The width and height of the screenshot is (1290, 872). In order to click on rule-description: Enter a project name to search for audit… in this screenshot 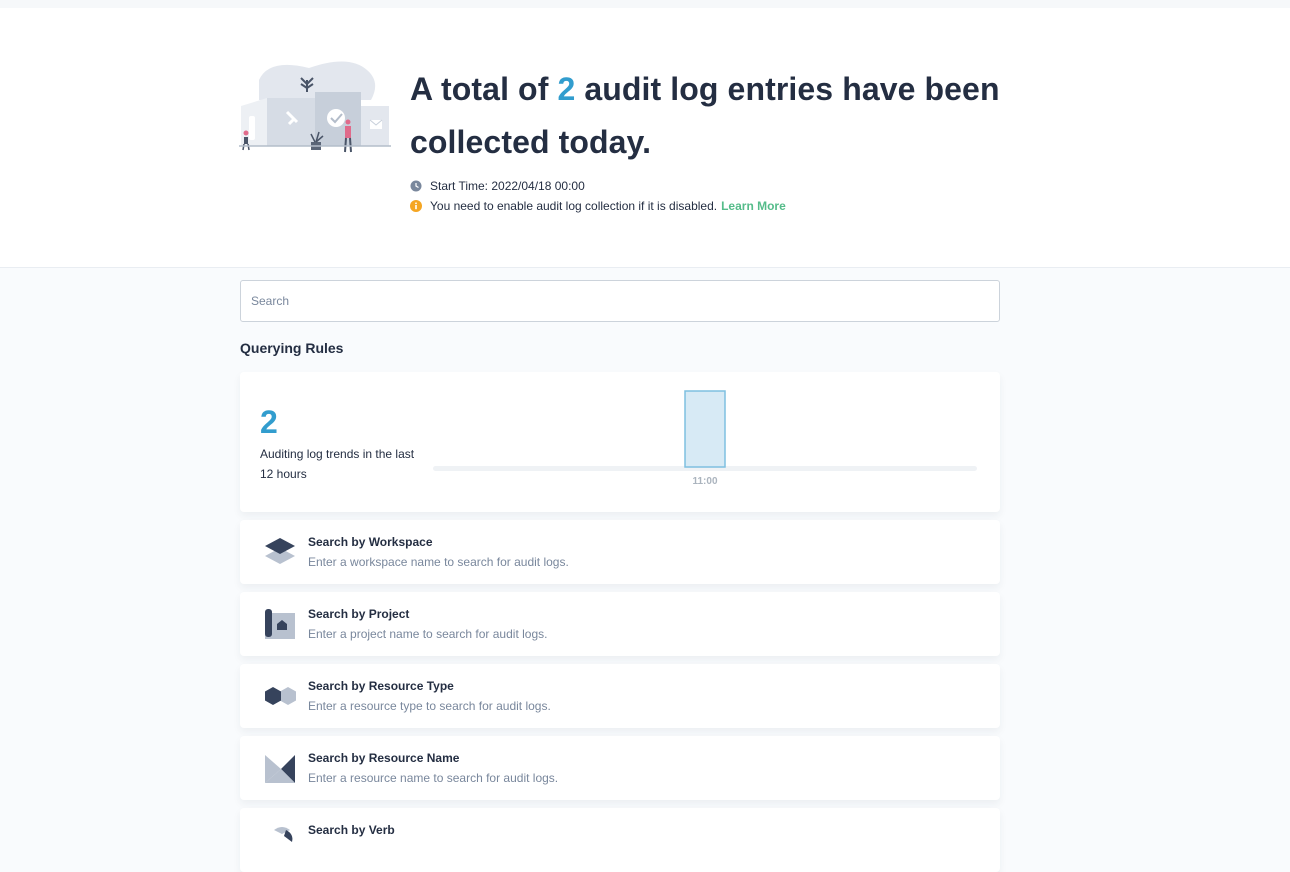, I will do `click(428, 634)`.